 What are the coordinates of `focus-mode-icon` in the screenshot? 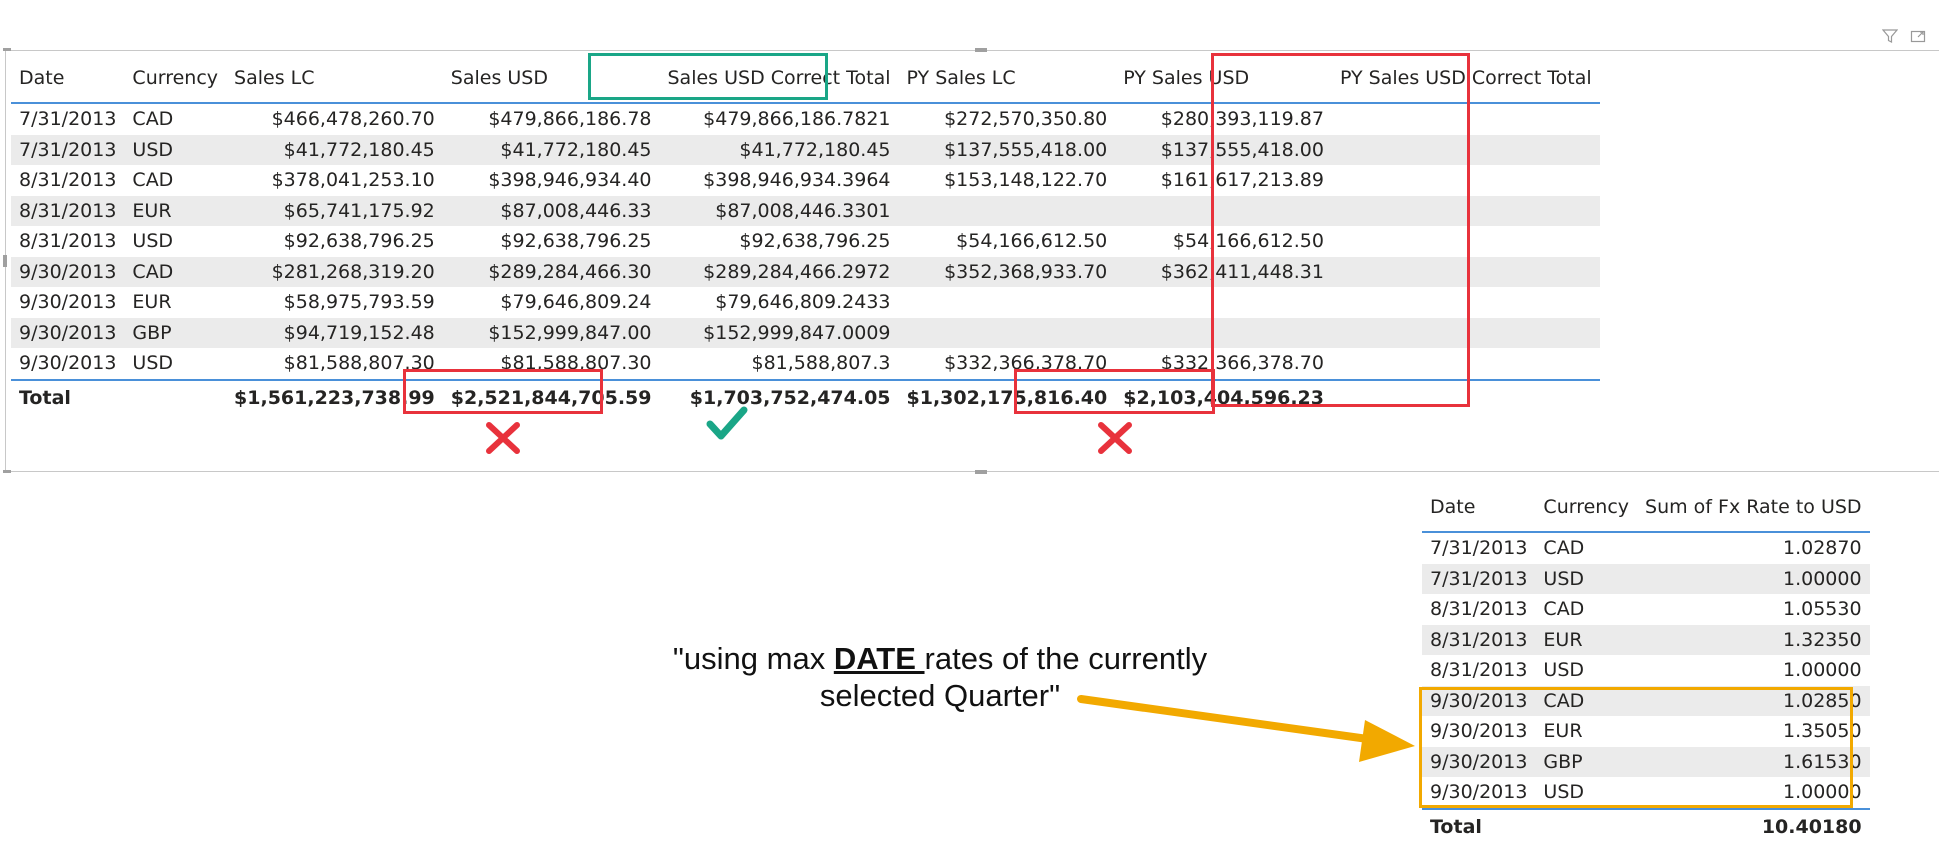 It's located at (1918, 37).